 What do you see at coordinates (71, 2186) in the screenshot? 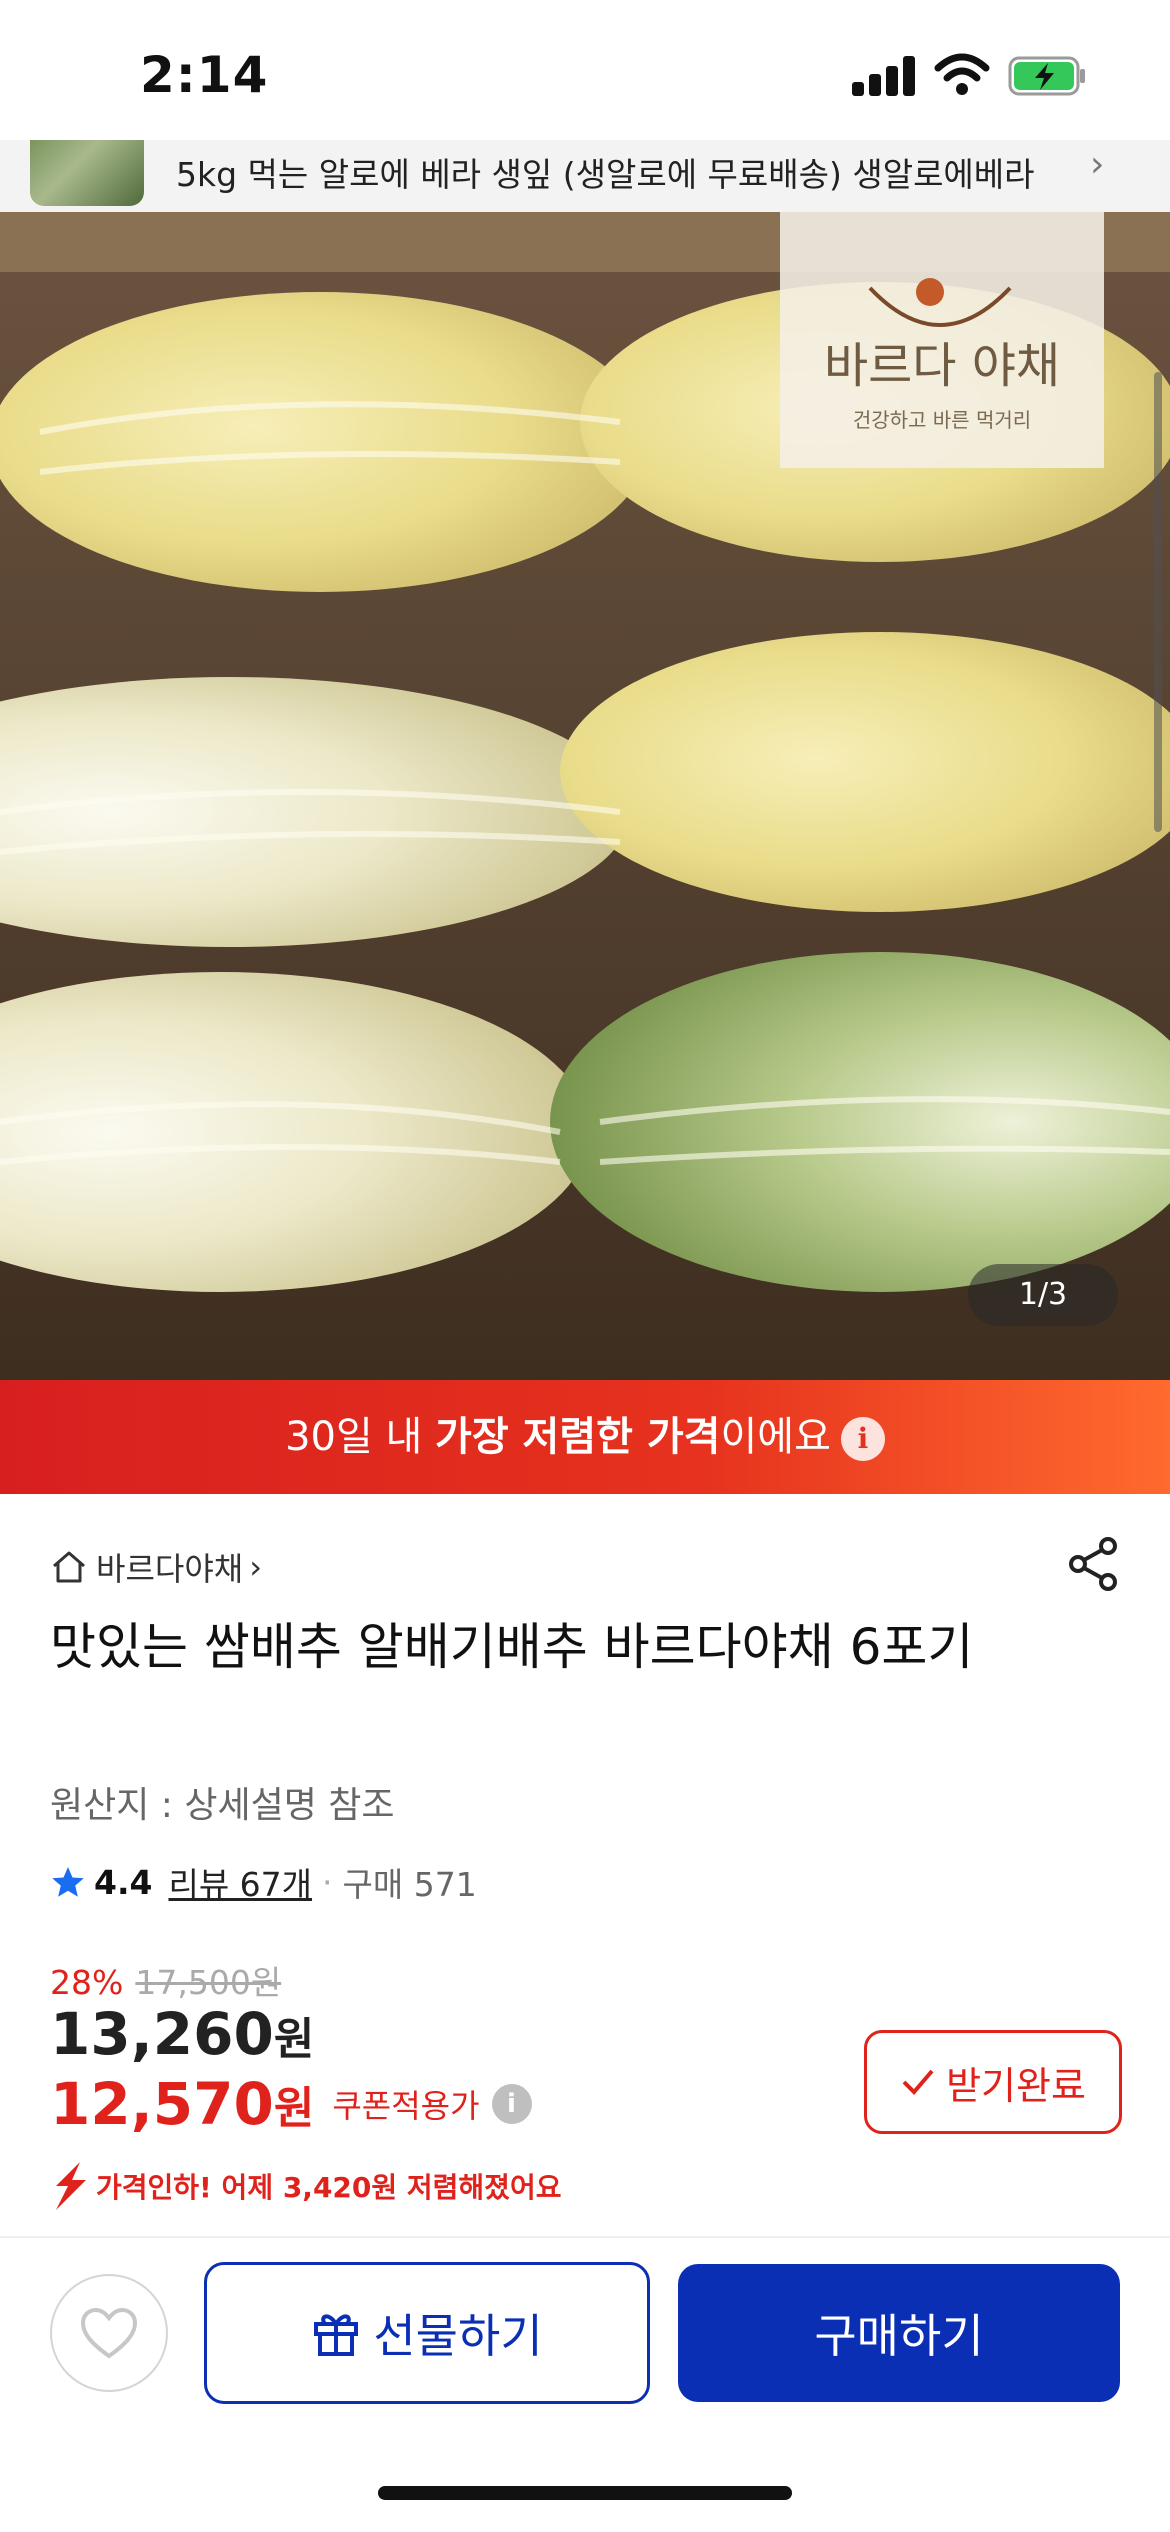
I see `price-drop-arrow-icon` at bounding box center [71, 2186].